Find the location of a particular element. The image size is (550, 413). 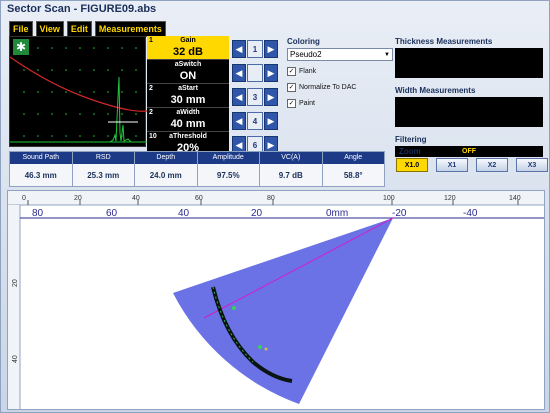

position-label: 0mm is located at coordinates (337, 213).